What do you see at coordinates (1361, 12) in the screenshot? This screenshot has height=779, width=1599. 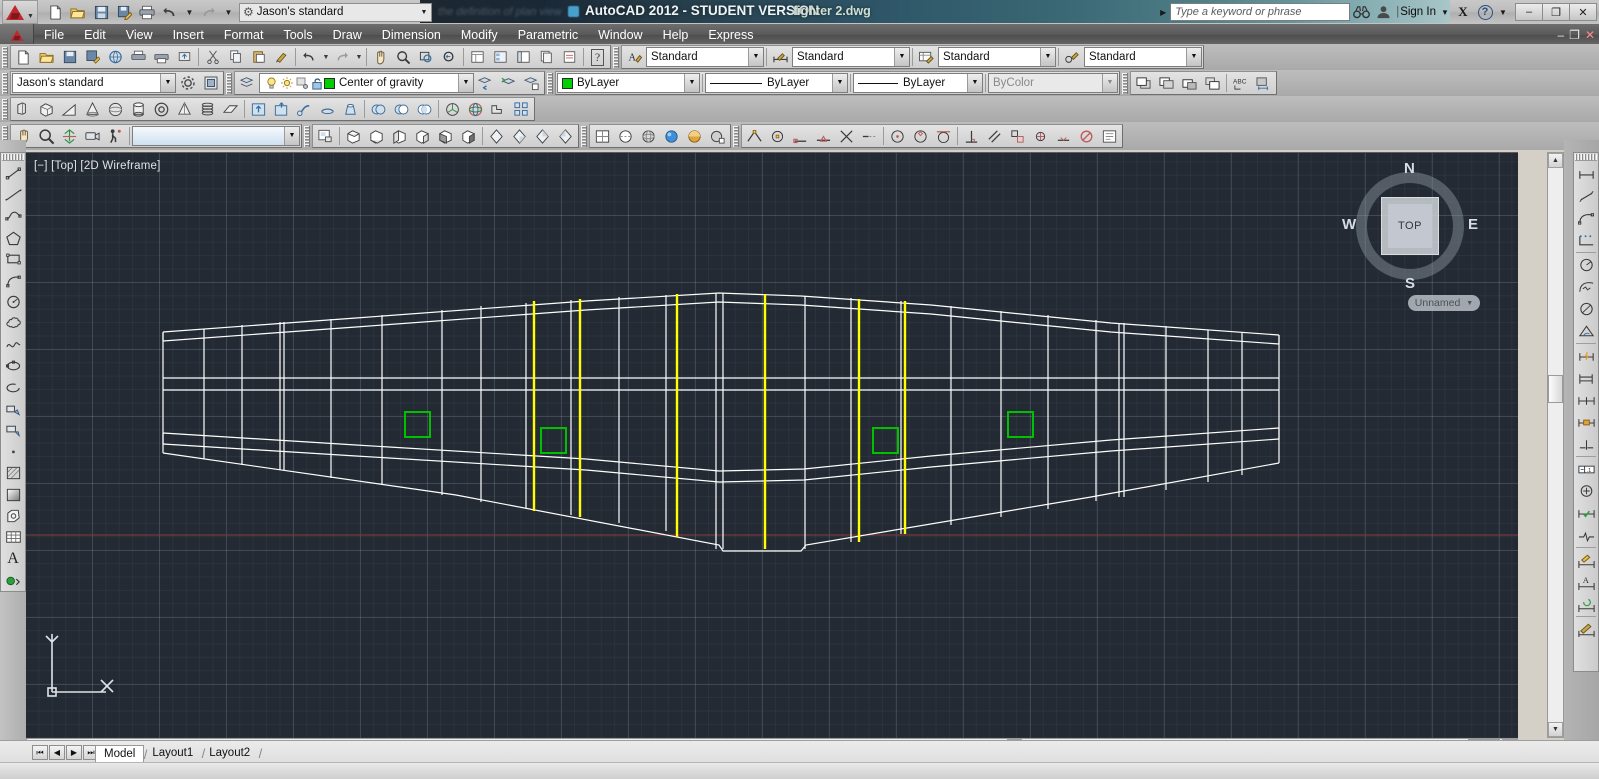 I see `search-binoculars-icon` at bounding box center [1361, 12].